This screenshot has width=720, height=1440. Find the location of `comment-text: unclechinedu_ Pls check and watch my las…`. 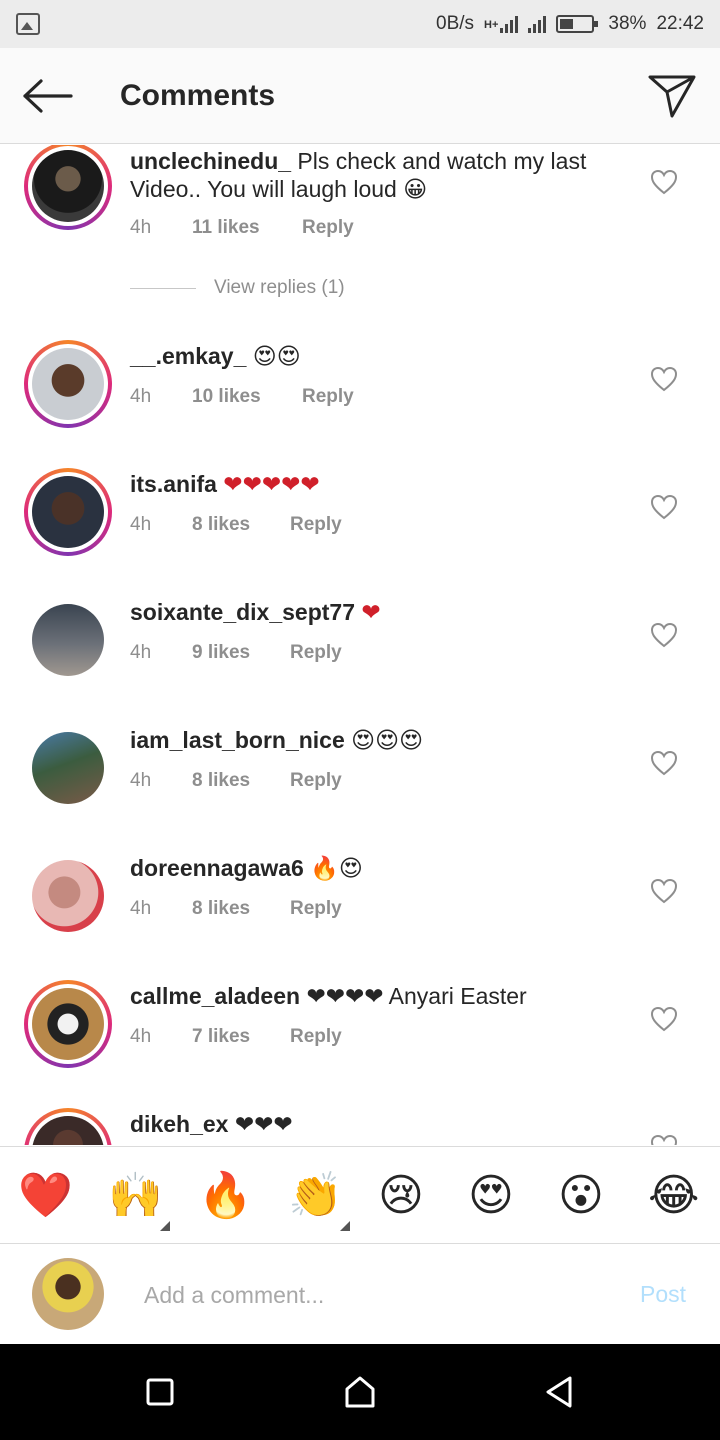

comment-text: unclechinedu_ Pls check and watch my las… is located at coordinates (380, 175).